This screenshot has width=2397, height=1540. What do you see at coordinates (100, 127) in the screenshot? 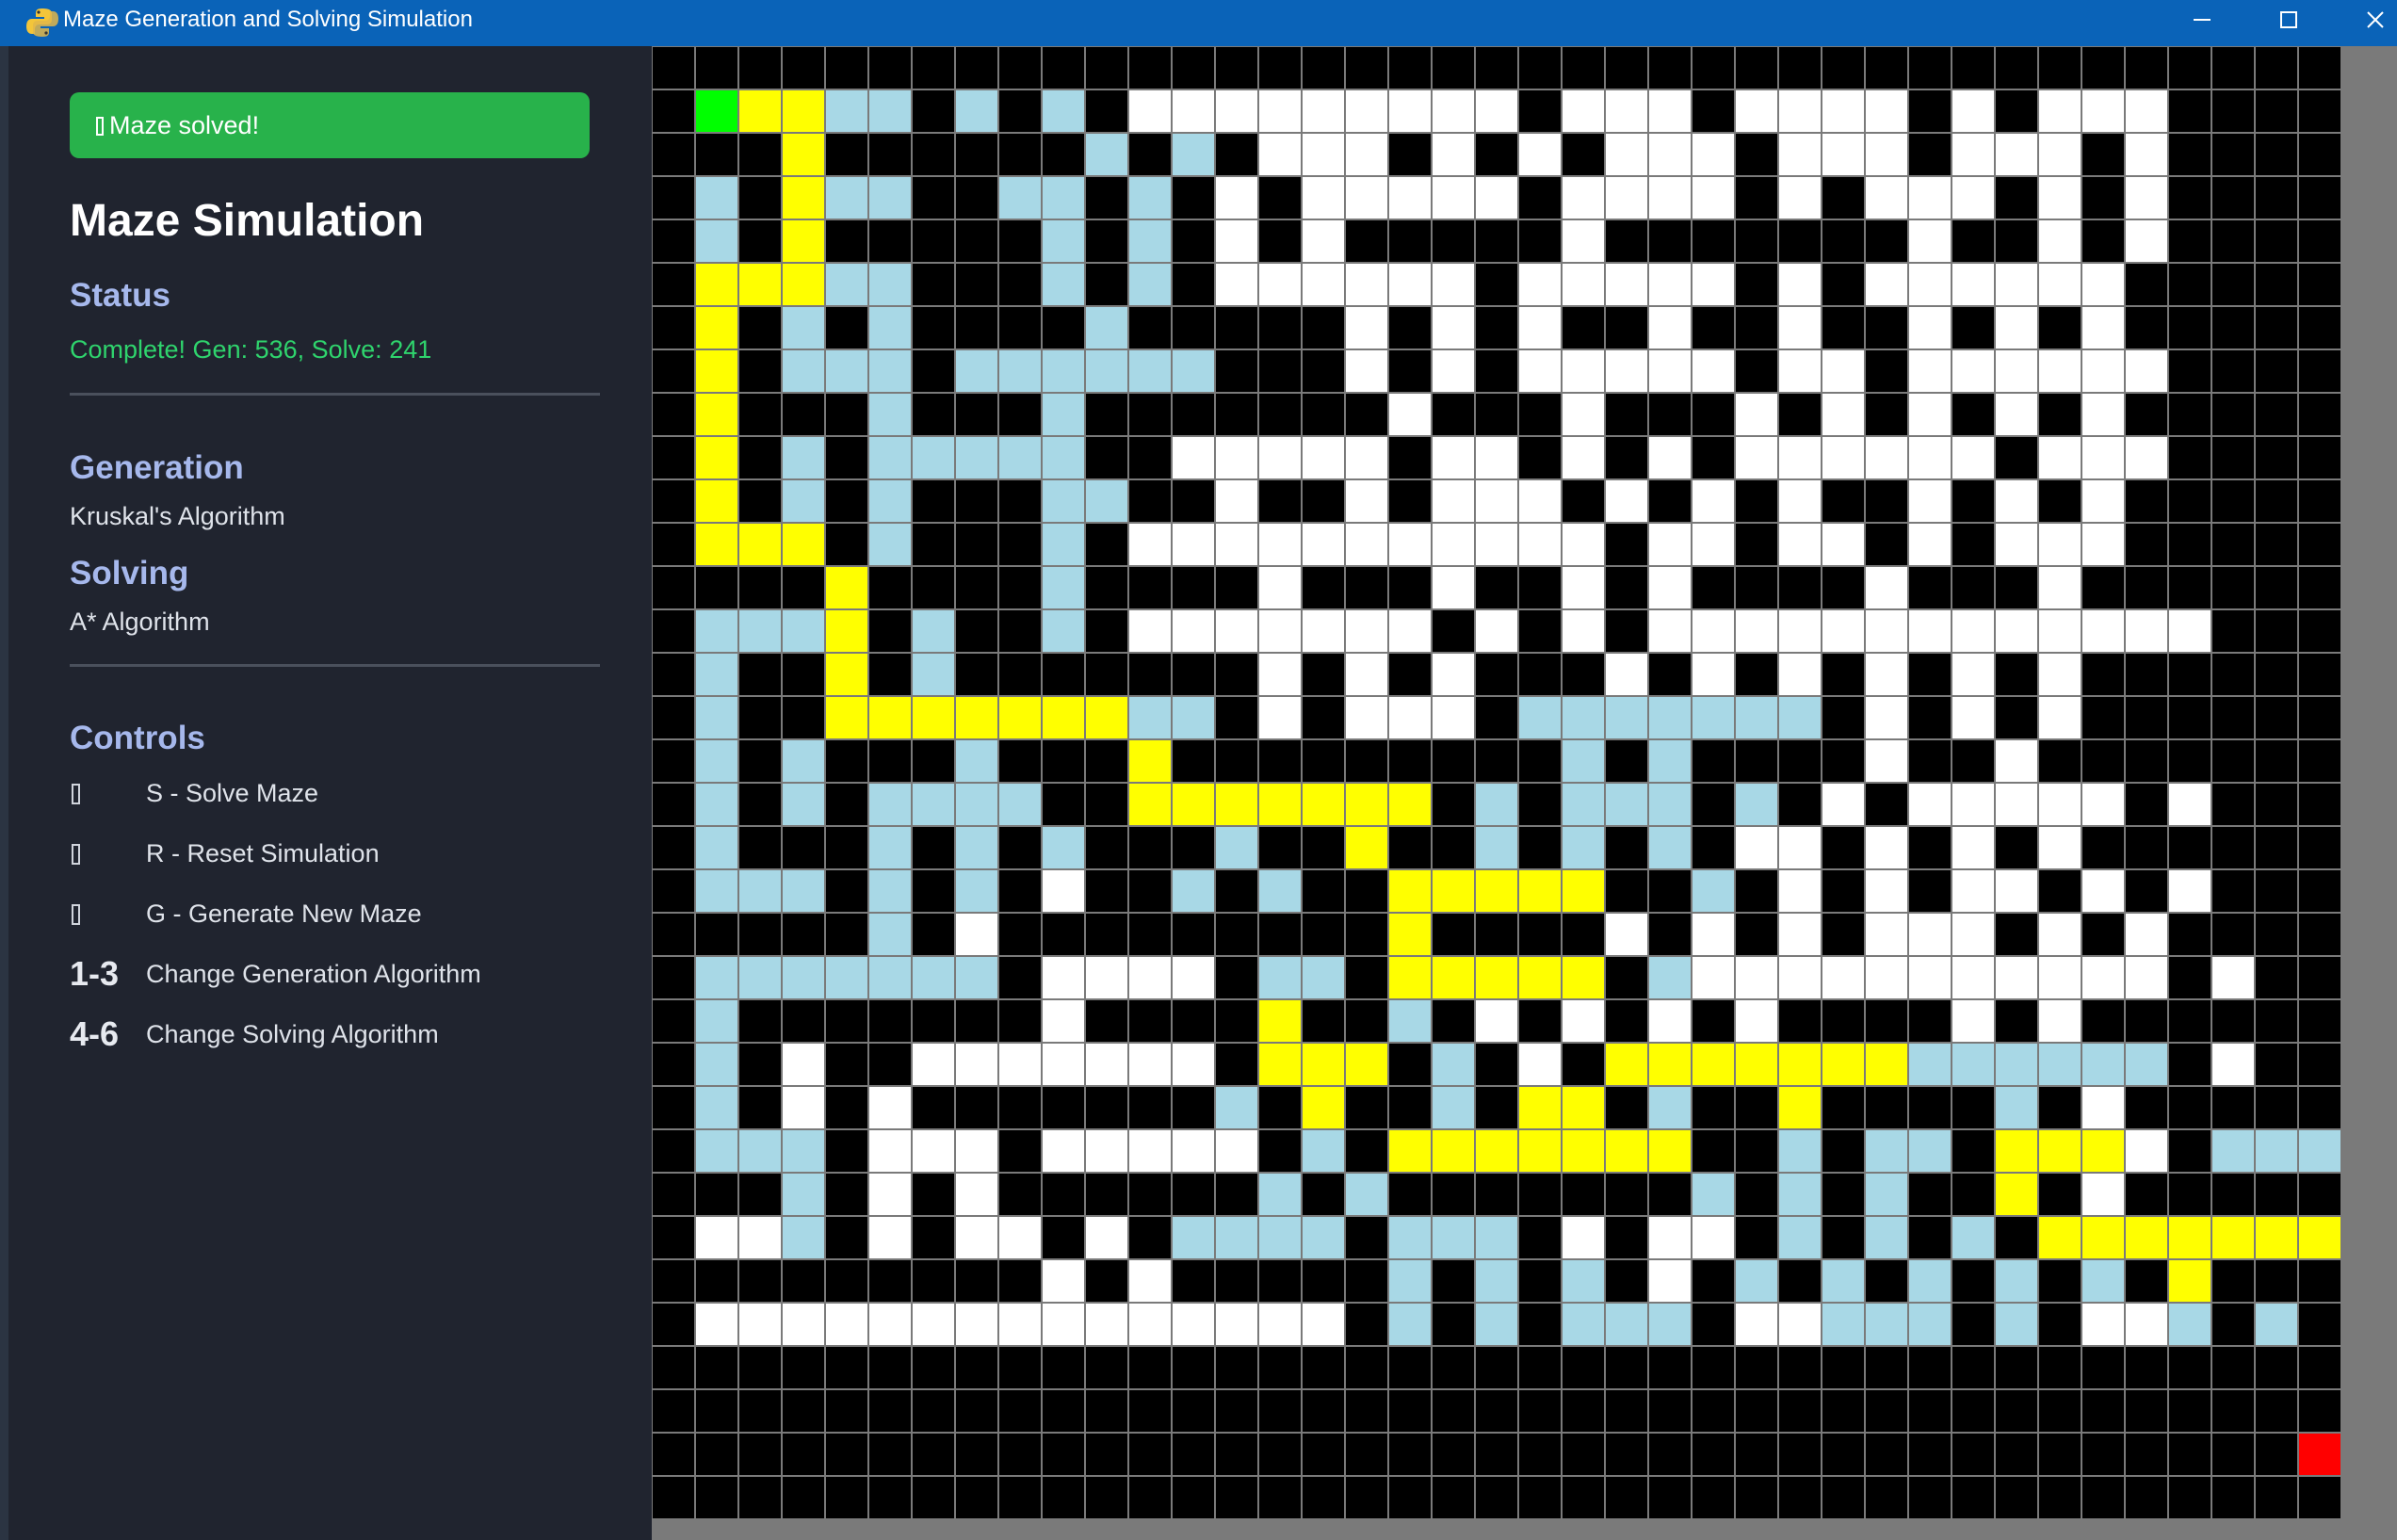
I see `box-glyph-icon` at bounding box center [100, 127].